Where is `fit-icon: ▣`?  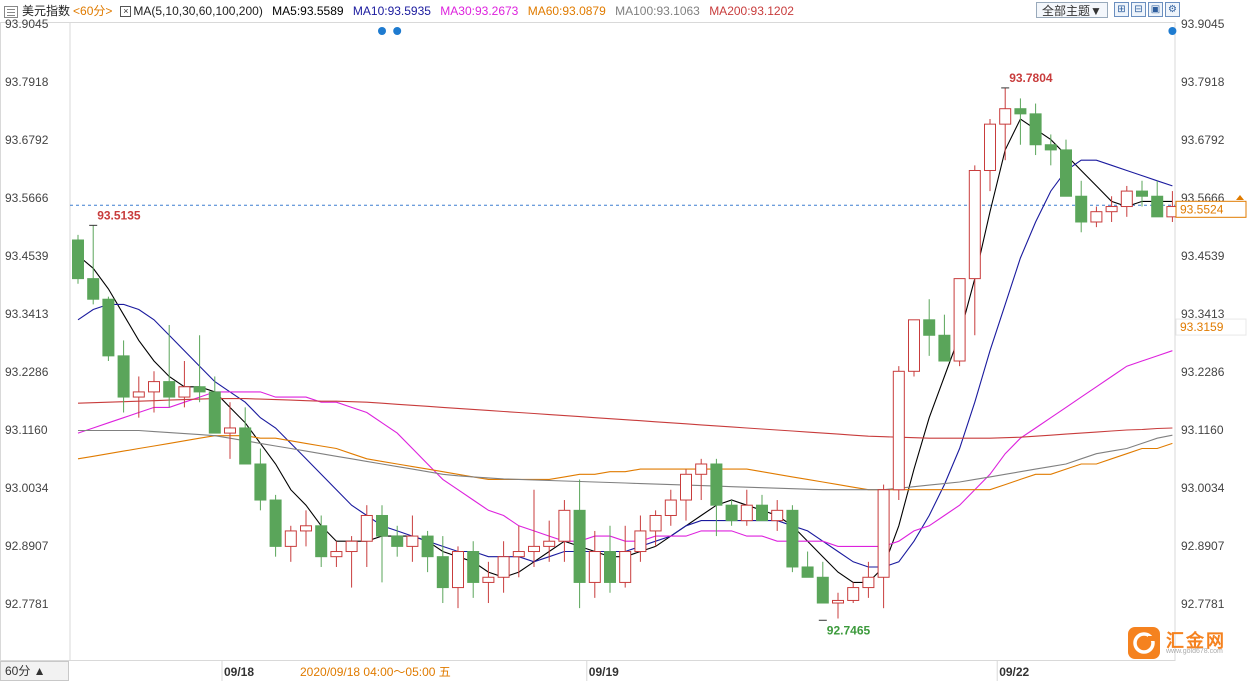
fit-icon: ▣ is located at coordinates (1155, 9).